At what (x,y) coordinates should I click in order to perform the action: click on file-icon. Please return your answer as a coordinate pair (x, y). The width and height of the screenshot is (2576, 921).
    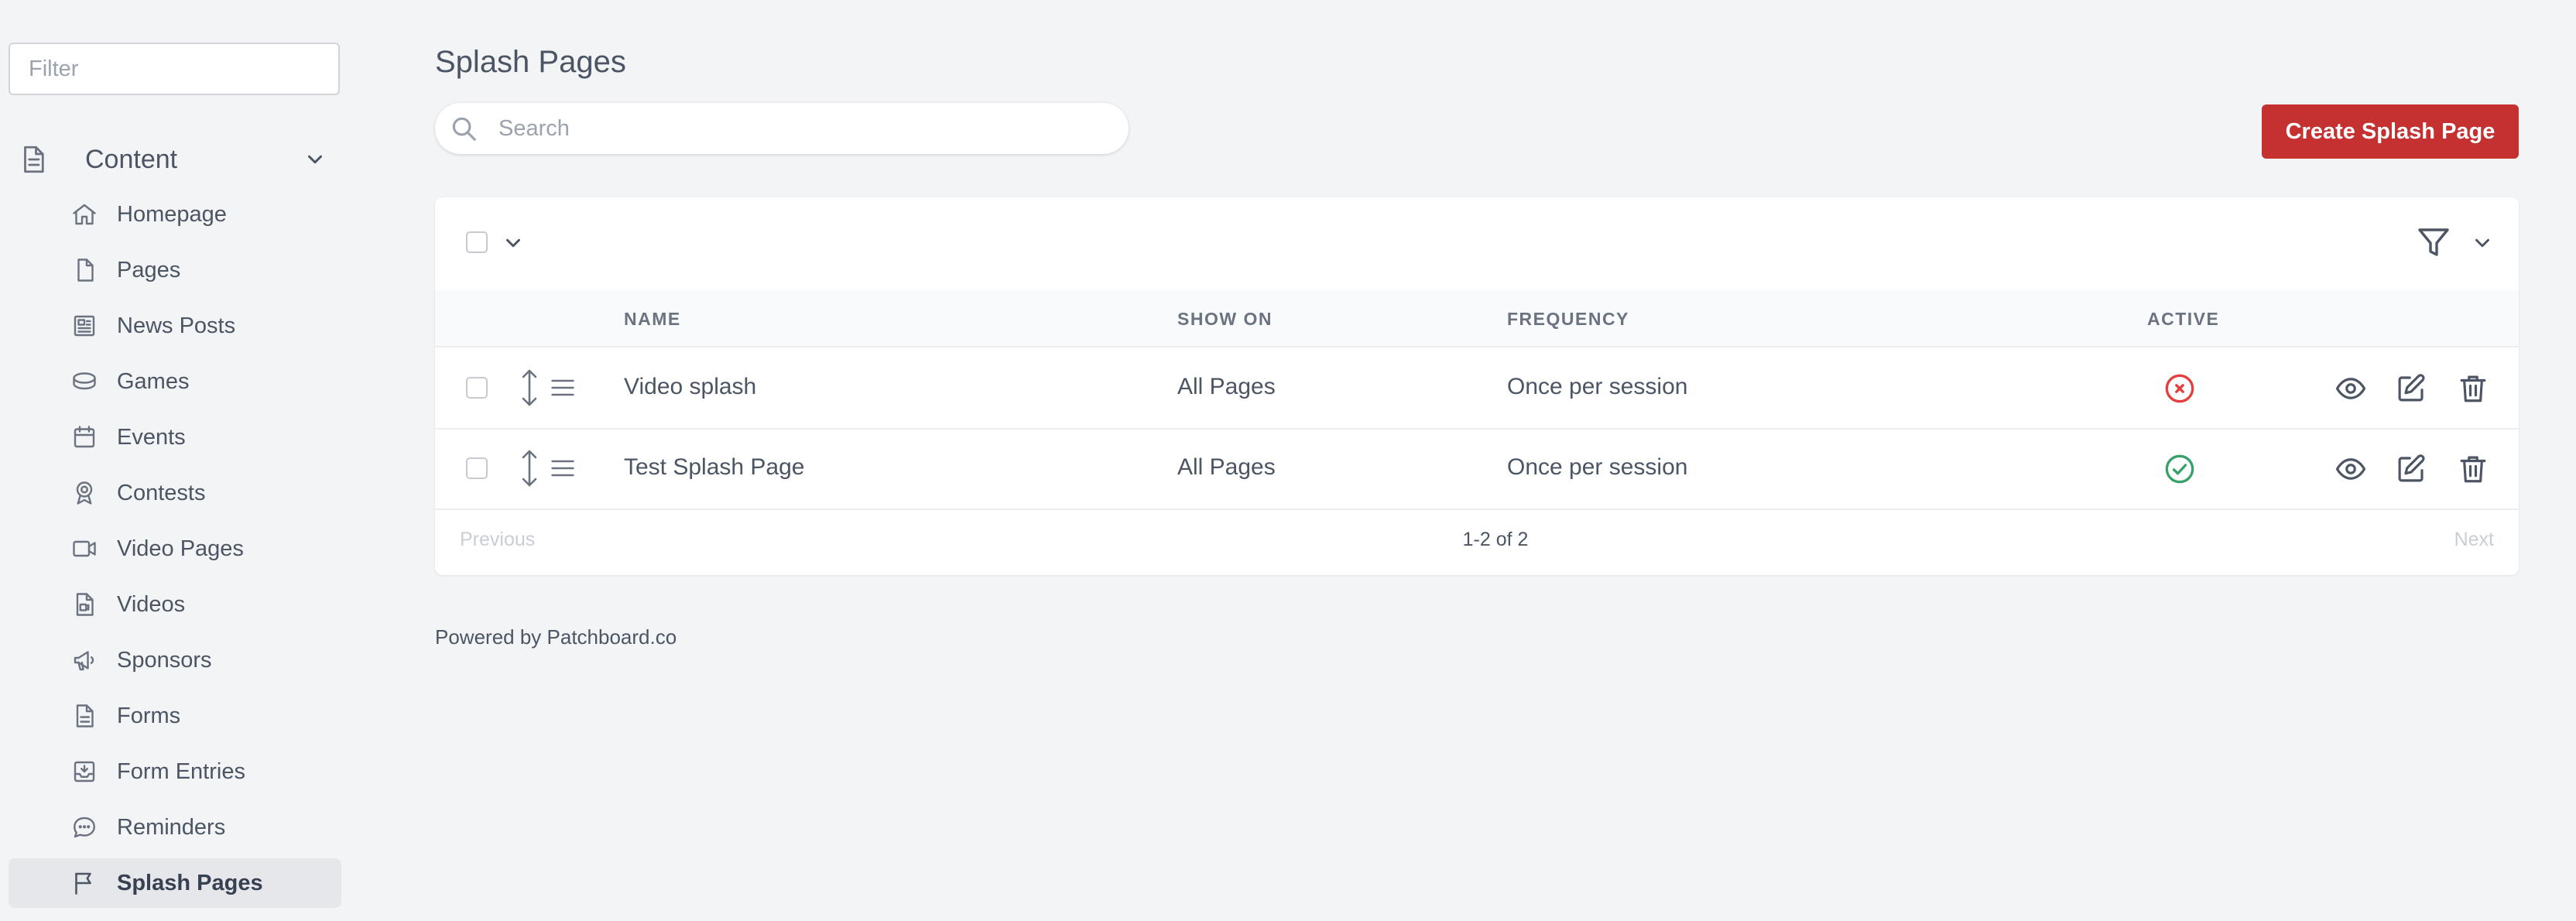
    Looking at the image, I should click on (85, 270).